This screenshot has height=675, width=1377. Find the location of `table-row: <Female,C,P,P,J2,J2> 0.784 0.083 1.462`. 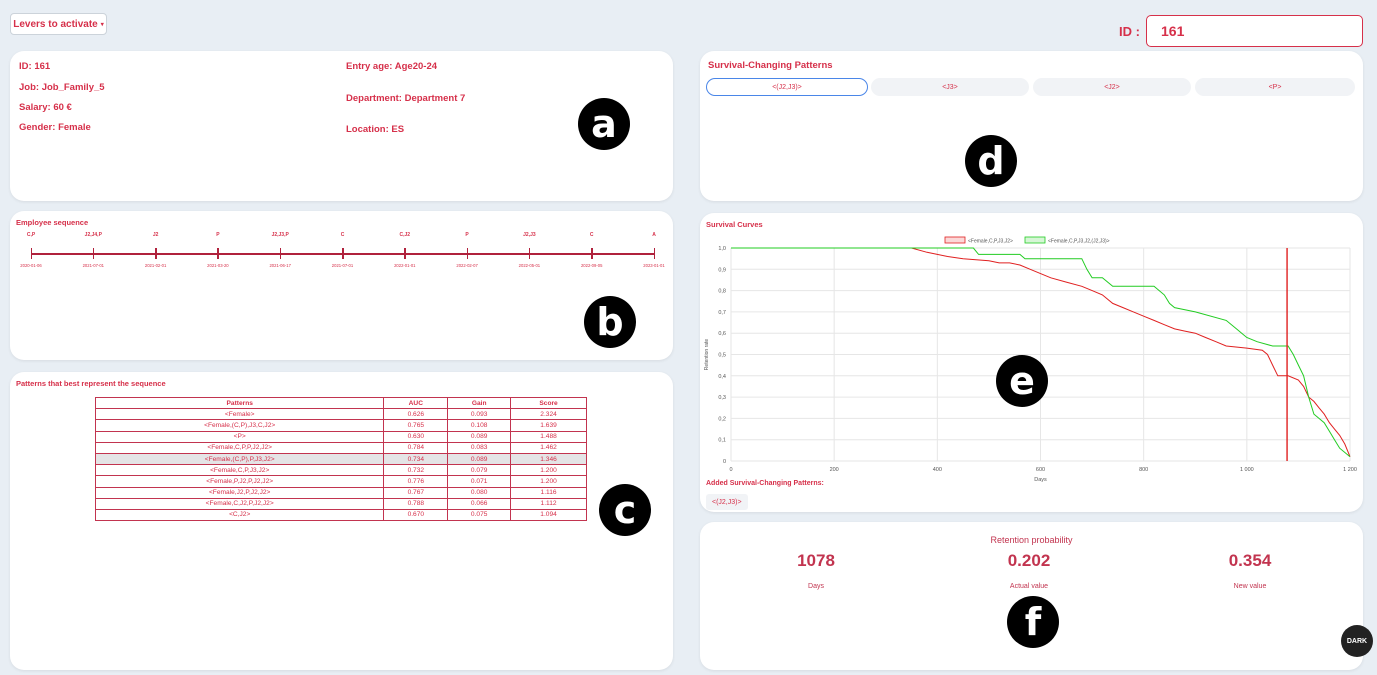

table-row: <Female,C,P,P,J2,J2> 0.784 0.083 1.462 is located at coordinates (340, 447).